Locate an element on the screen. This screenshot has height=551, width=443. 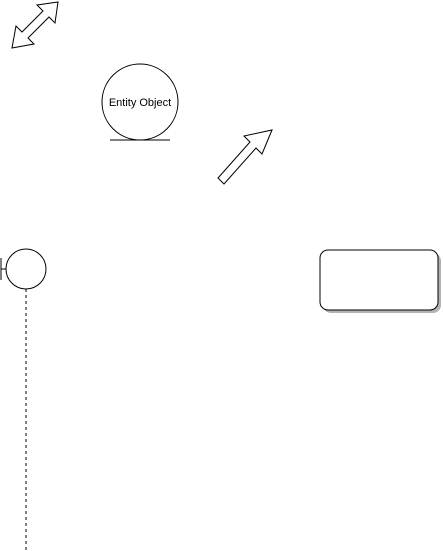
double-arrow-shape is located at coordinates (35, 25).